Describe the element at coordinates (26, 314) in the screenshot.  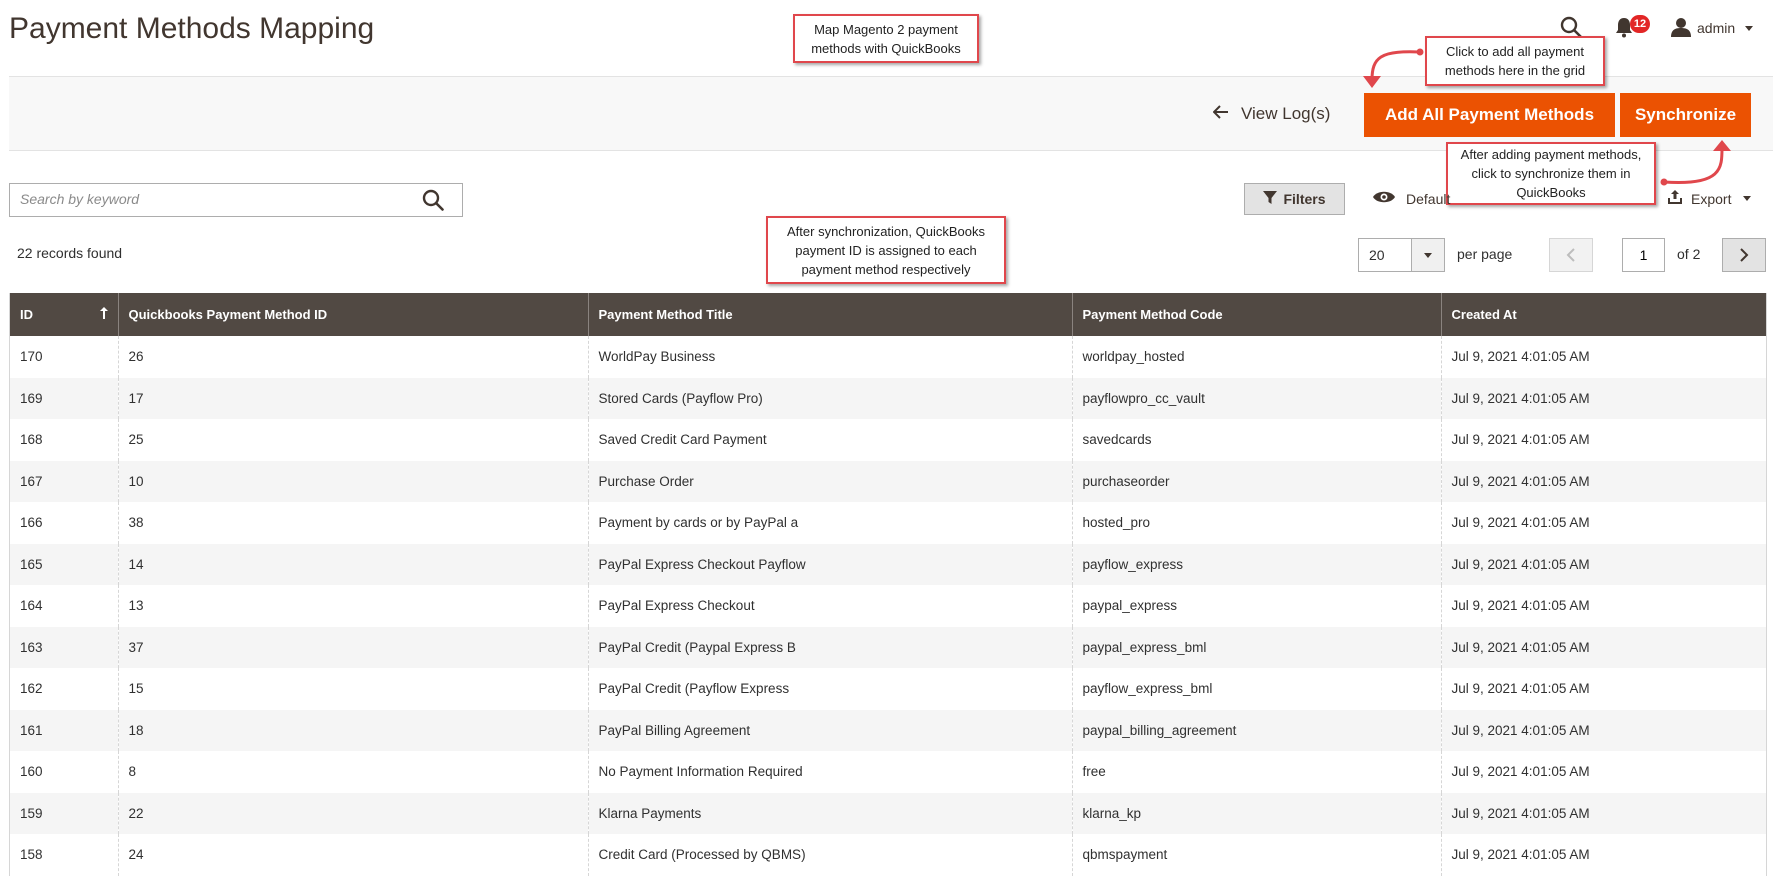
I see `column-label-id: ID` at that location.